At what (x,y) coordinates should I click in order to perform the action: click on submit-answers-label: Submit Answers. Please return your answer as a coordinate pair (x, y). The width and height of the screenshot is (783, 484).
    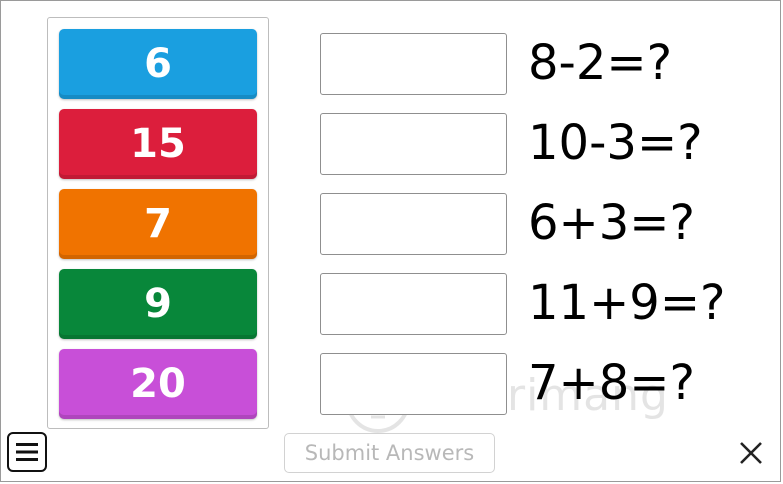
    Looking at the image, I should click on (389, 453).